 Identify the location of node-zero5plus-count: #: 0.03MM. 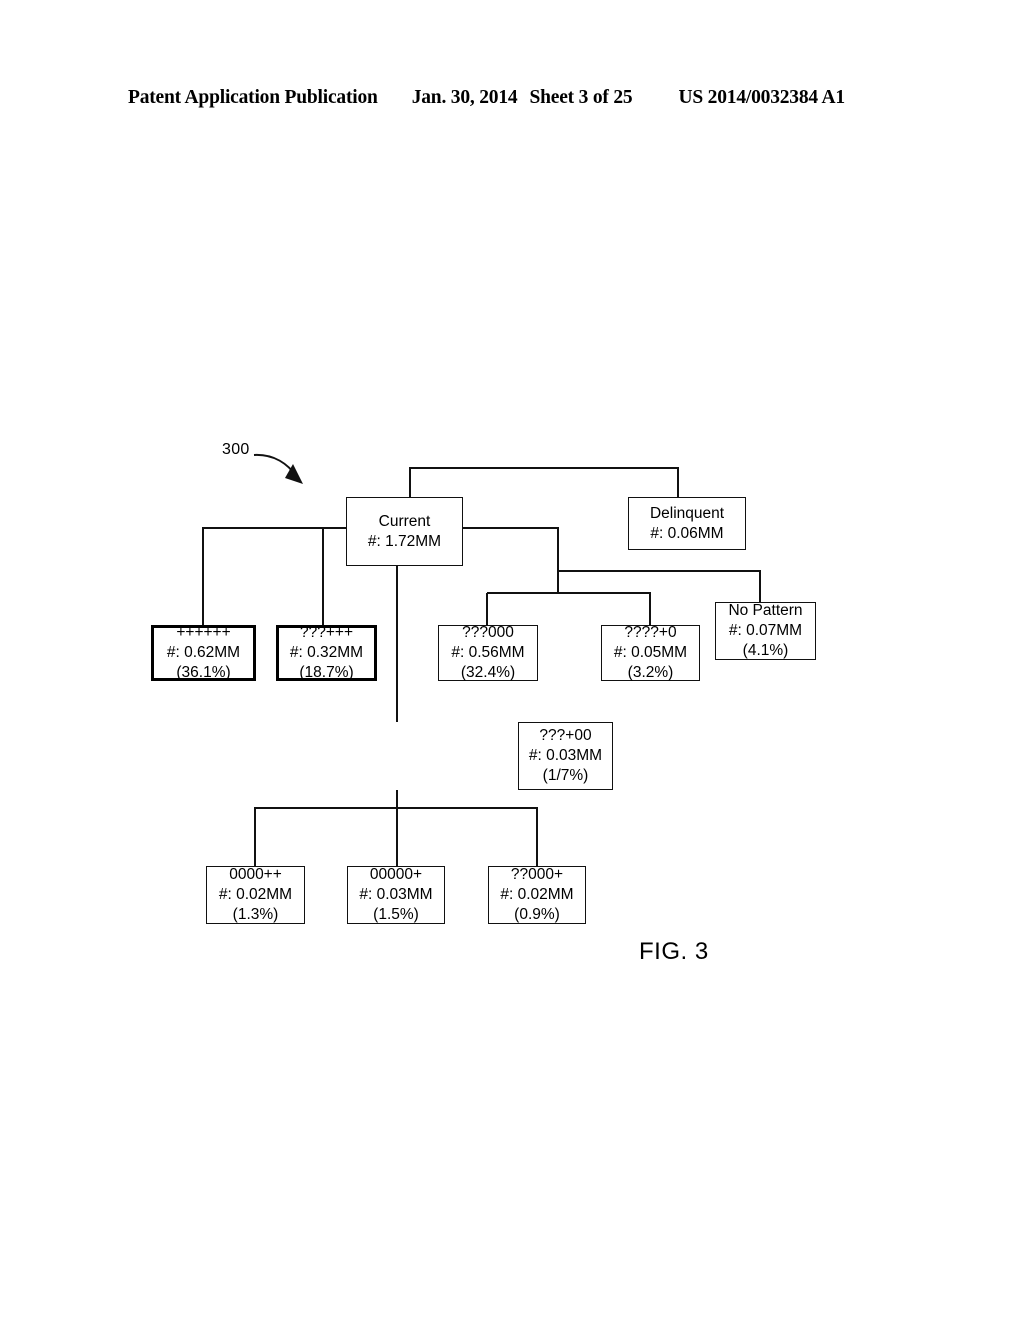
(396, 895).